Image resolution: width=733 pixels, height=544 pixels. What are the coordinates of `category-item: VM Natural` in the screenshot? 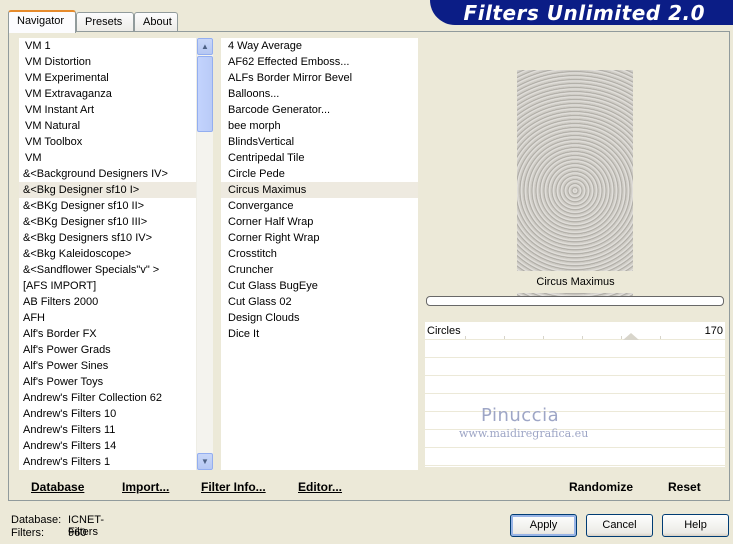 It's located at (107, 126).